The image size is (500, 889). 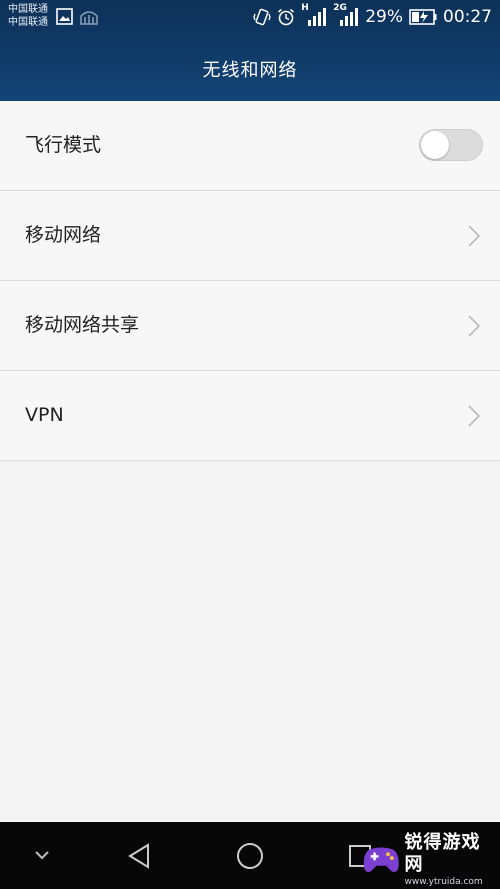 I want to click on settings-row-label: 飞行模式, so click(x=63, y=145).